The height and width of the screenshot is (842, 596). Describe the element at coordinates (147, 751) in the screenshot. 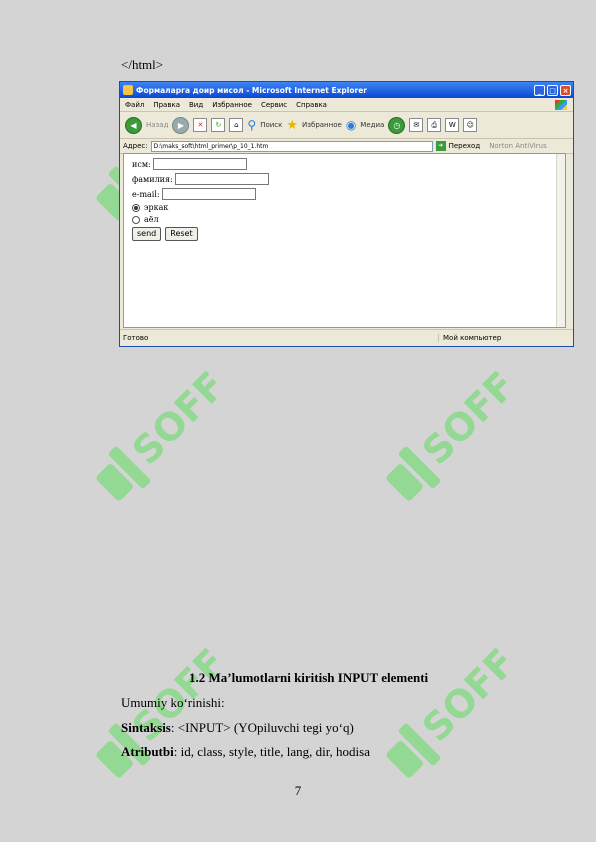

I see `attributes-label: Atributbi` at that location.